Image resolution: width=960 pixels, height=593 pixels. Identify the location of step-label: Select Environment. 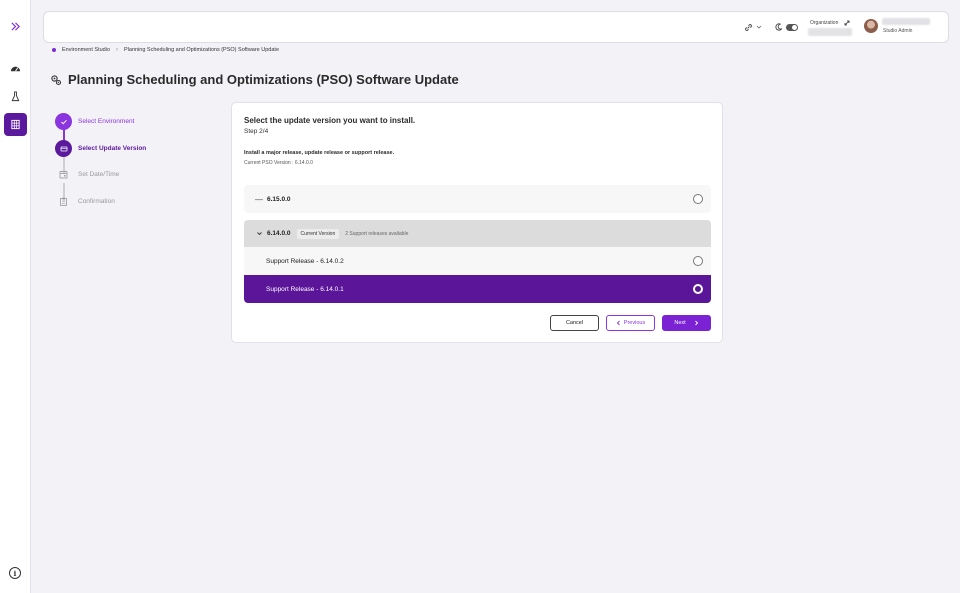
(106, 121).